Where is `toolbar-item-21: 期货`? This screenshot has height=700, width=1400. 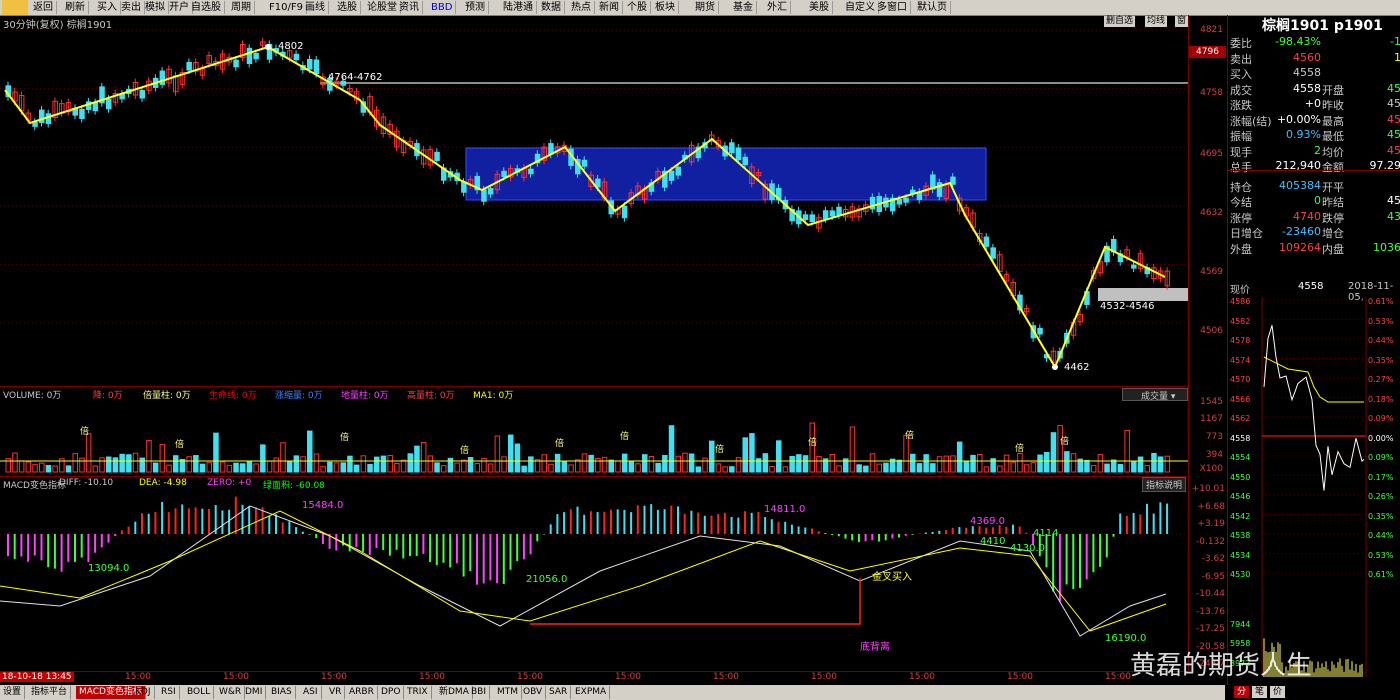 toolbar-item-21: 期货 is located at coordinates (705, 7).